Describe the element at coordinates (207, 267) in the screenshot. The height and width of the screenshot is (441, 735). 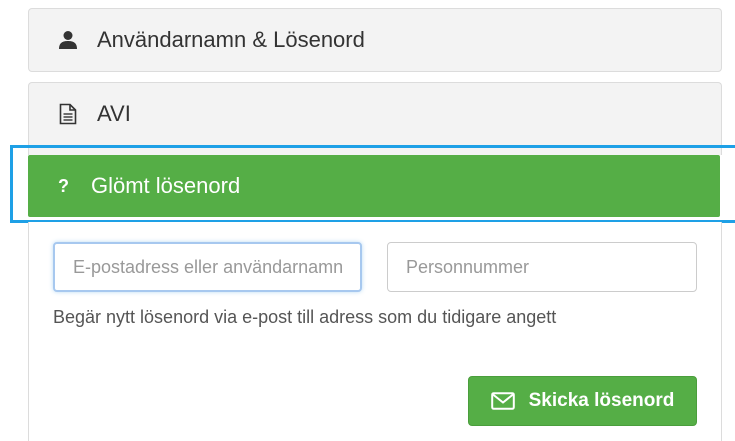
I see `email-or-username-input` at that location.